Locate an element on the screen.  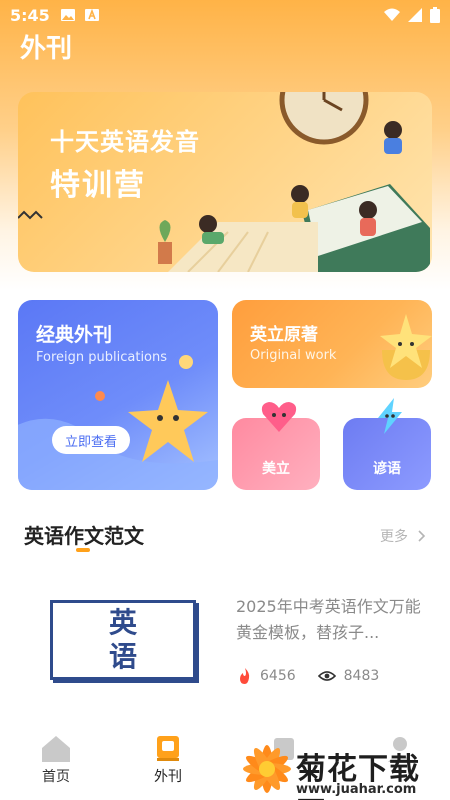
card-meili: 美立 is located at coordinates (276, 446).